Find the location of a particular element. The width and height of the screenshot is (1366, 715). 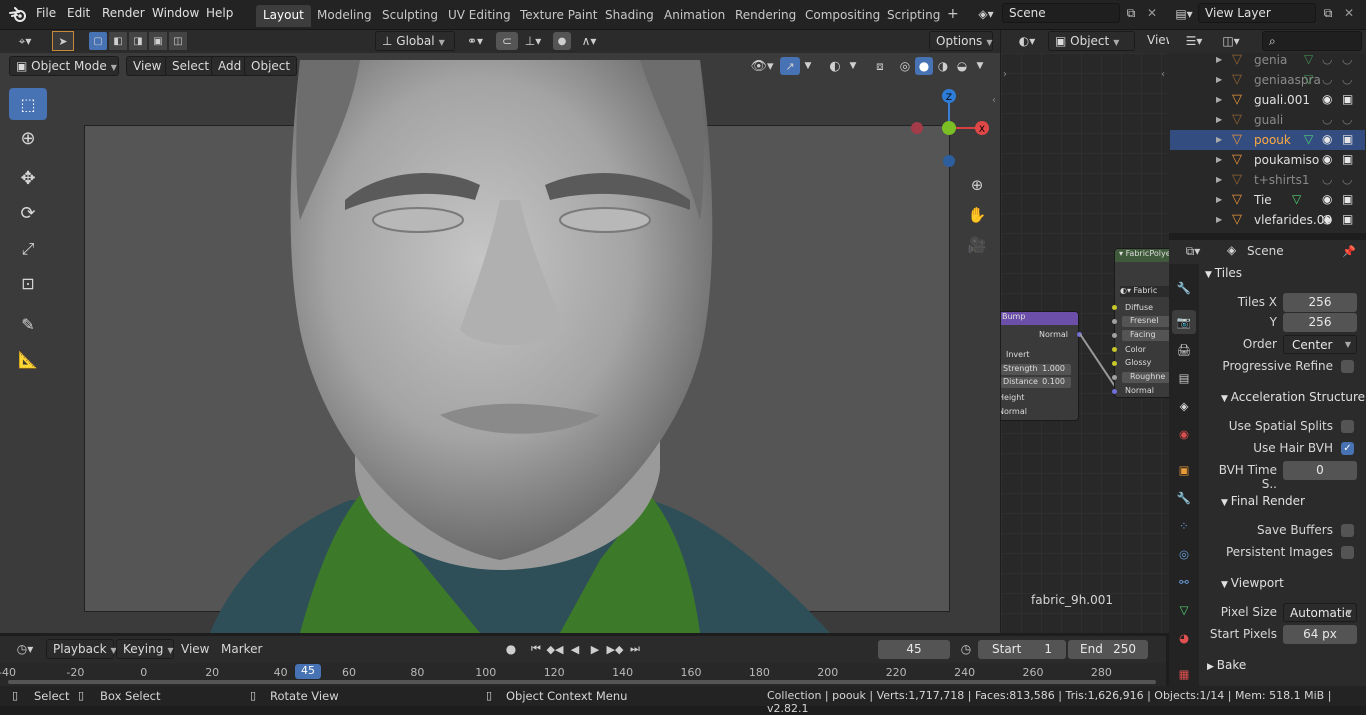

keying-menu: Keying ▼ is located at coordinates (145, 649).